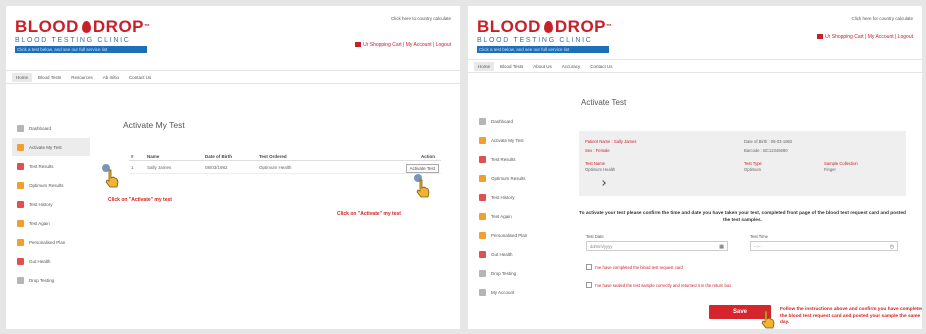 This screenshot has width=926, height=334. What do you see at coordinates (597, 150) in the screenshot?
I see `patient-sex: Sex : Female` at bounding box center [597, 150].